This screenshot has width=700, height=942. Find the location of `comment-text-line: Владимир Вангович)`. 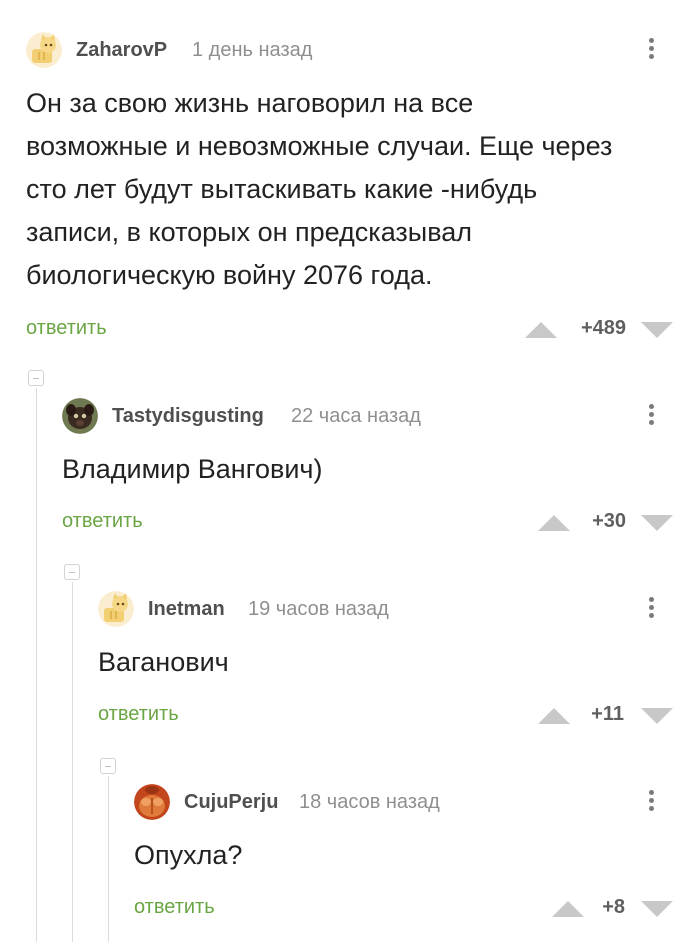

comment-text-line: Владимир Вангович) is located at coordinates (192, 469).